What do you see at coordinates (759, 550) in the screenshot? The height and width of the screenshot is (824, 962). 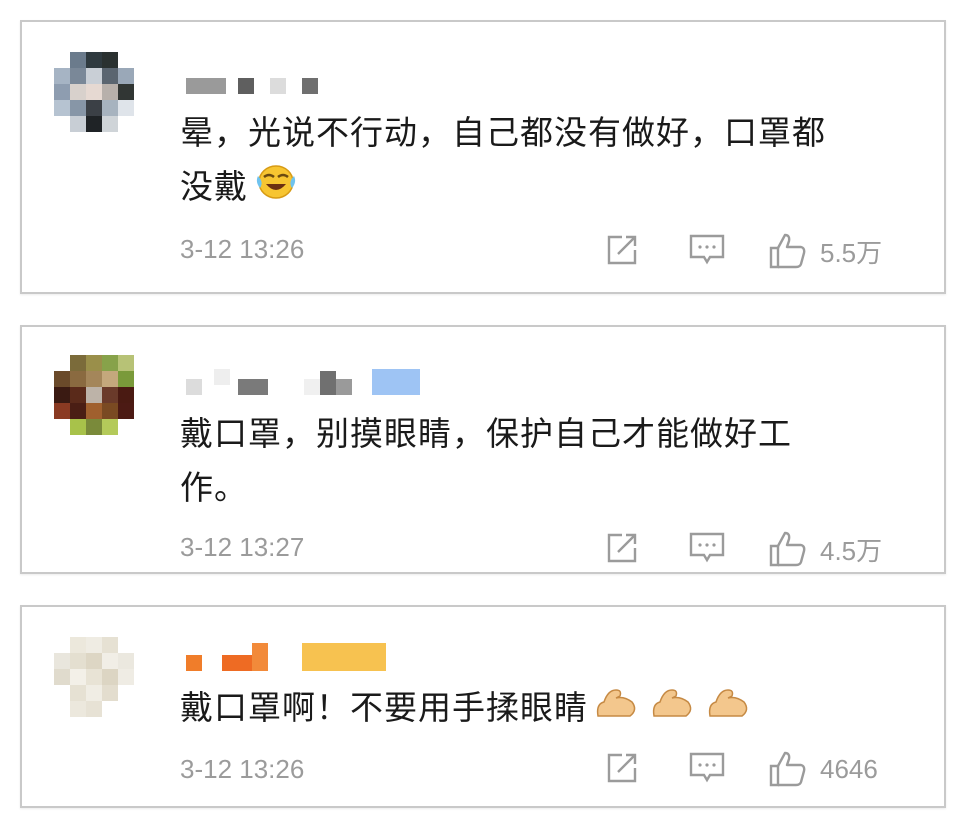 I see `action-bar: 4.5万` at bounding box center [759, 550].